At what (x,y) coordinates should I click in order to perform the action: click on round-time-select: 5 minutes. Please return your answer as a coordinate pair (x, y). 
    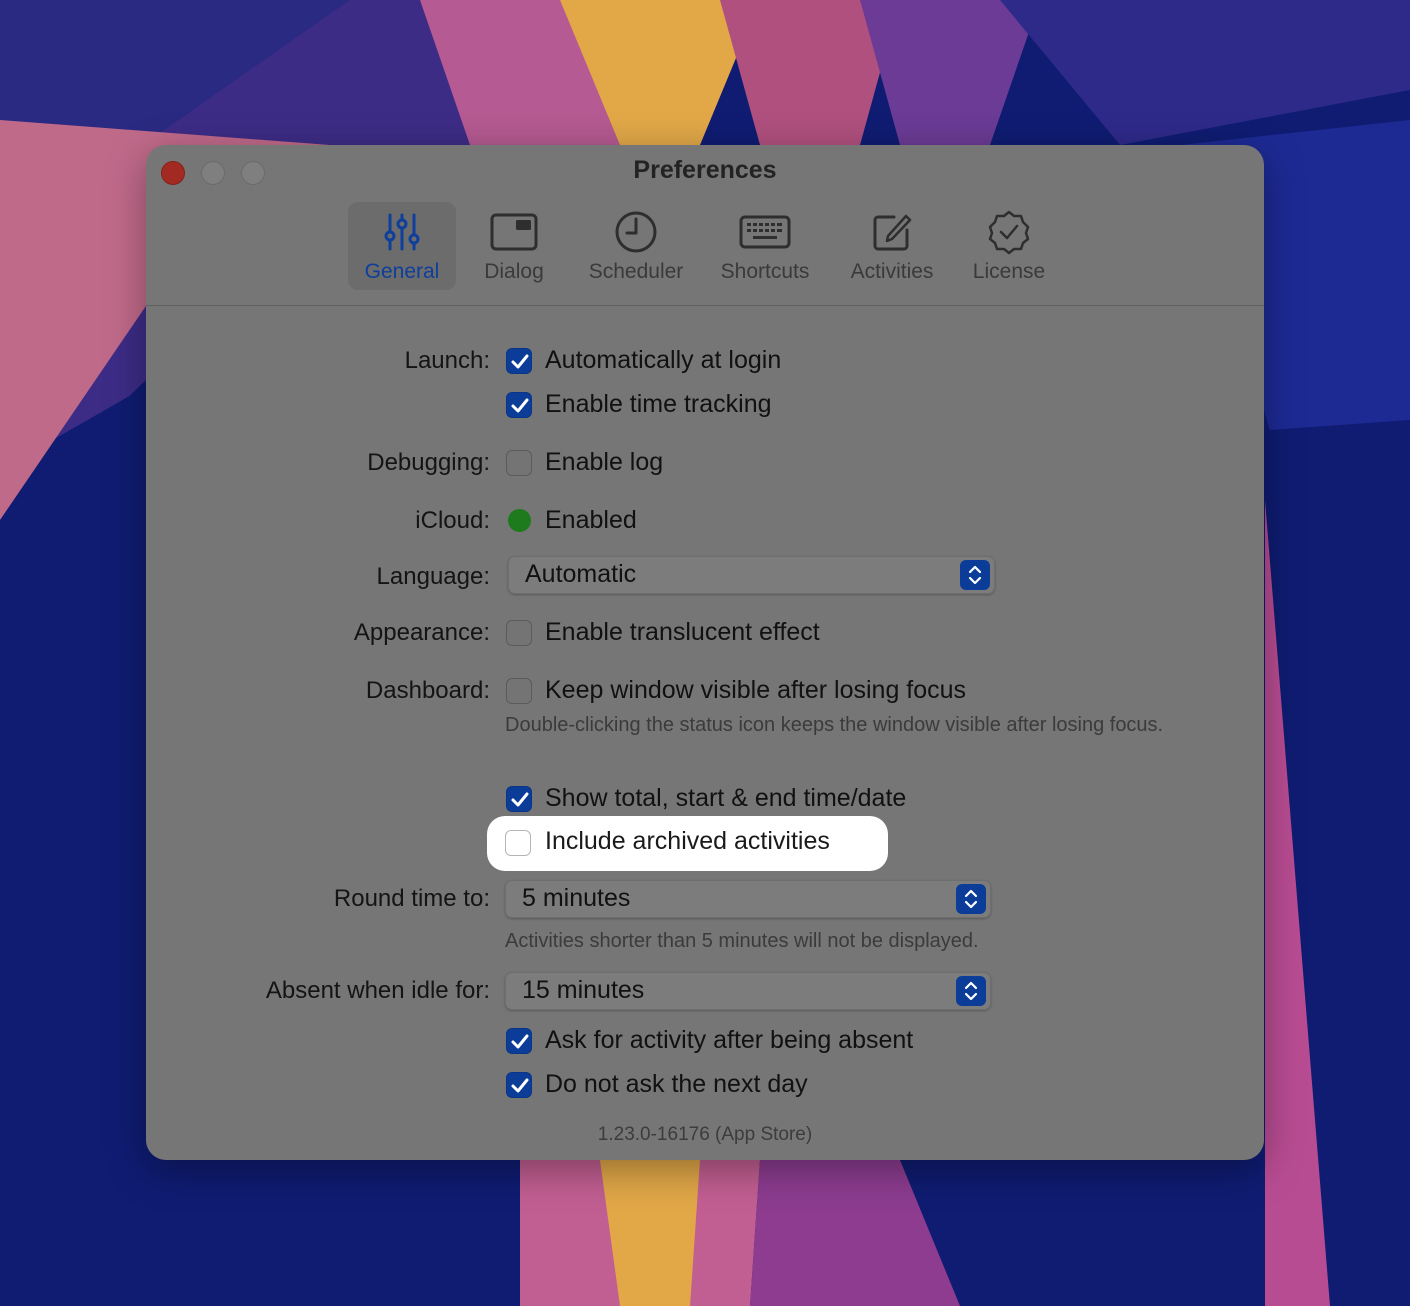
    Looking at the image, I should click on (748, 899).